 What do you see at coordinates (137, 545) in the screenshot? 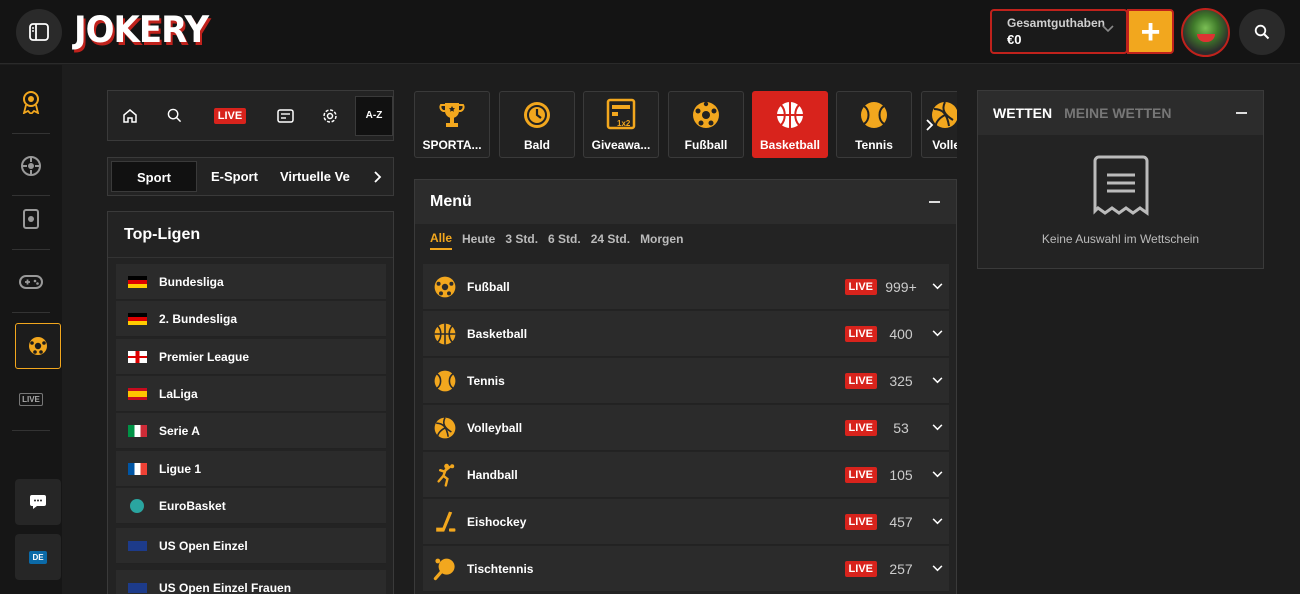
I see `us-open-logo-icon` at bounding box center [137, 545].